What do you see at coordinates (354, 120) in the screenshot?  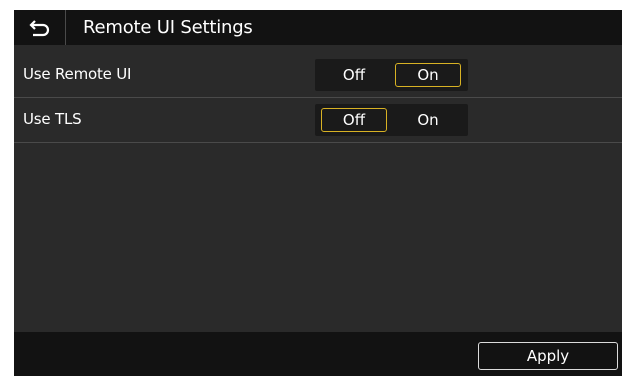 I see `option-off-use-tls: Off` at bounding box center [354, 120].